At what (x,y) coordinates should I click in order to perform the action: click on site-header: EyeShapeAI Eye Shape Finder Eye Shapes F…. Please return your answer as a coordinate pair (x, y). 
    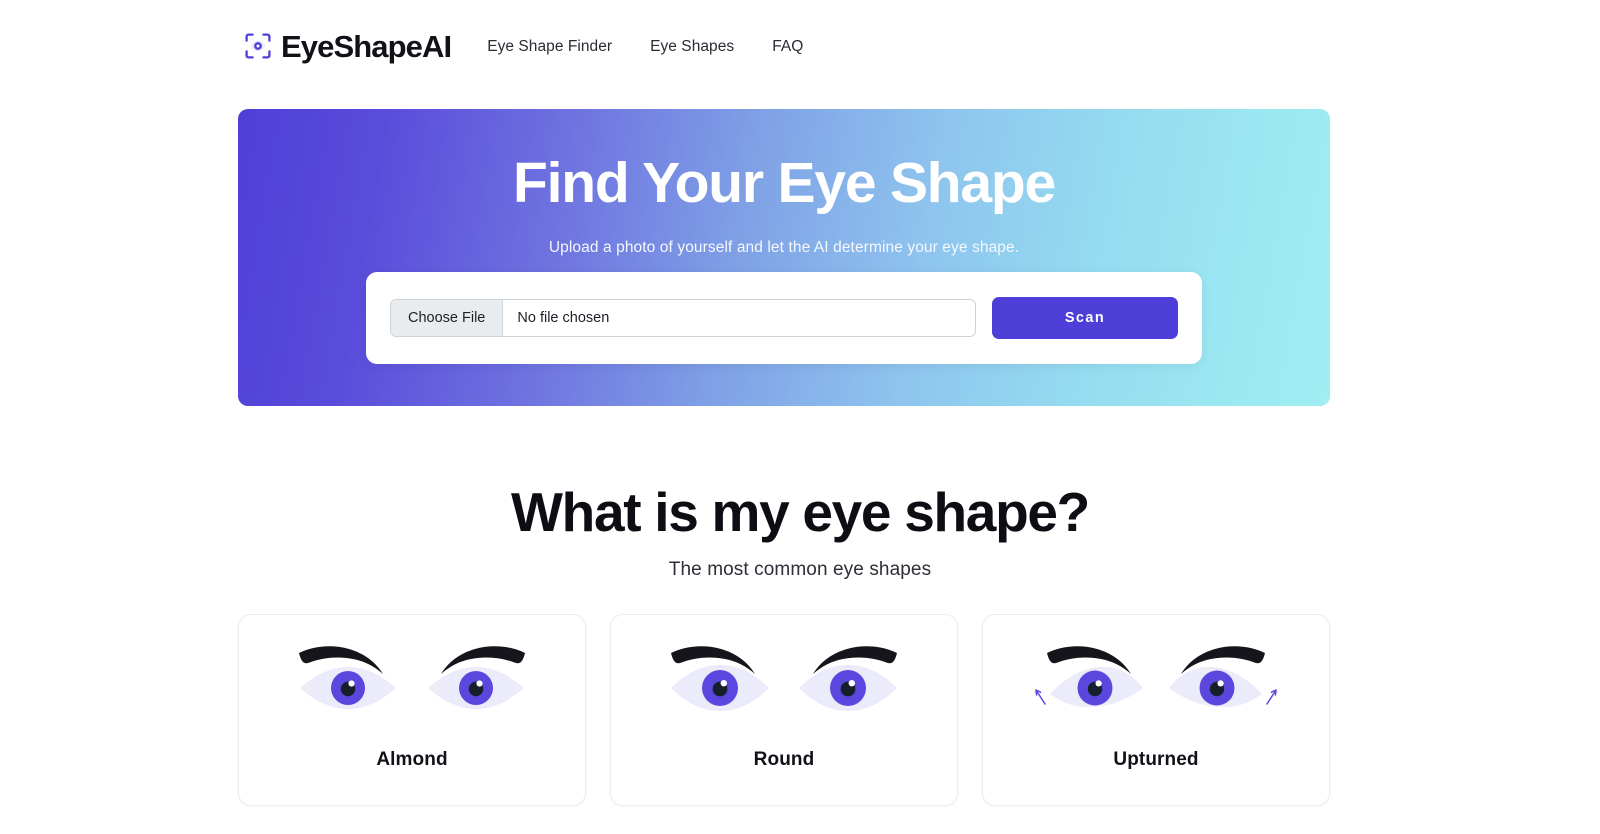
    Looking at the image, I should click on (800, 46).